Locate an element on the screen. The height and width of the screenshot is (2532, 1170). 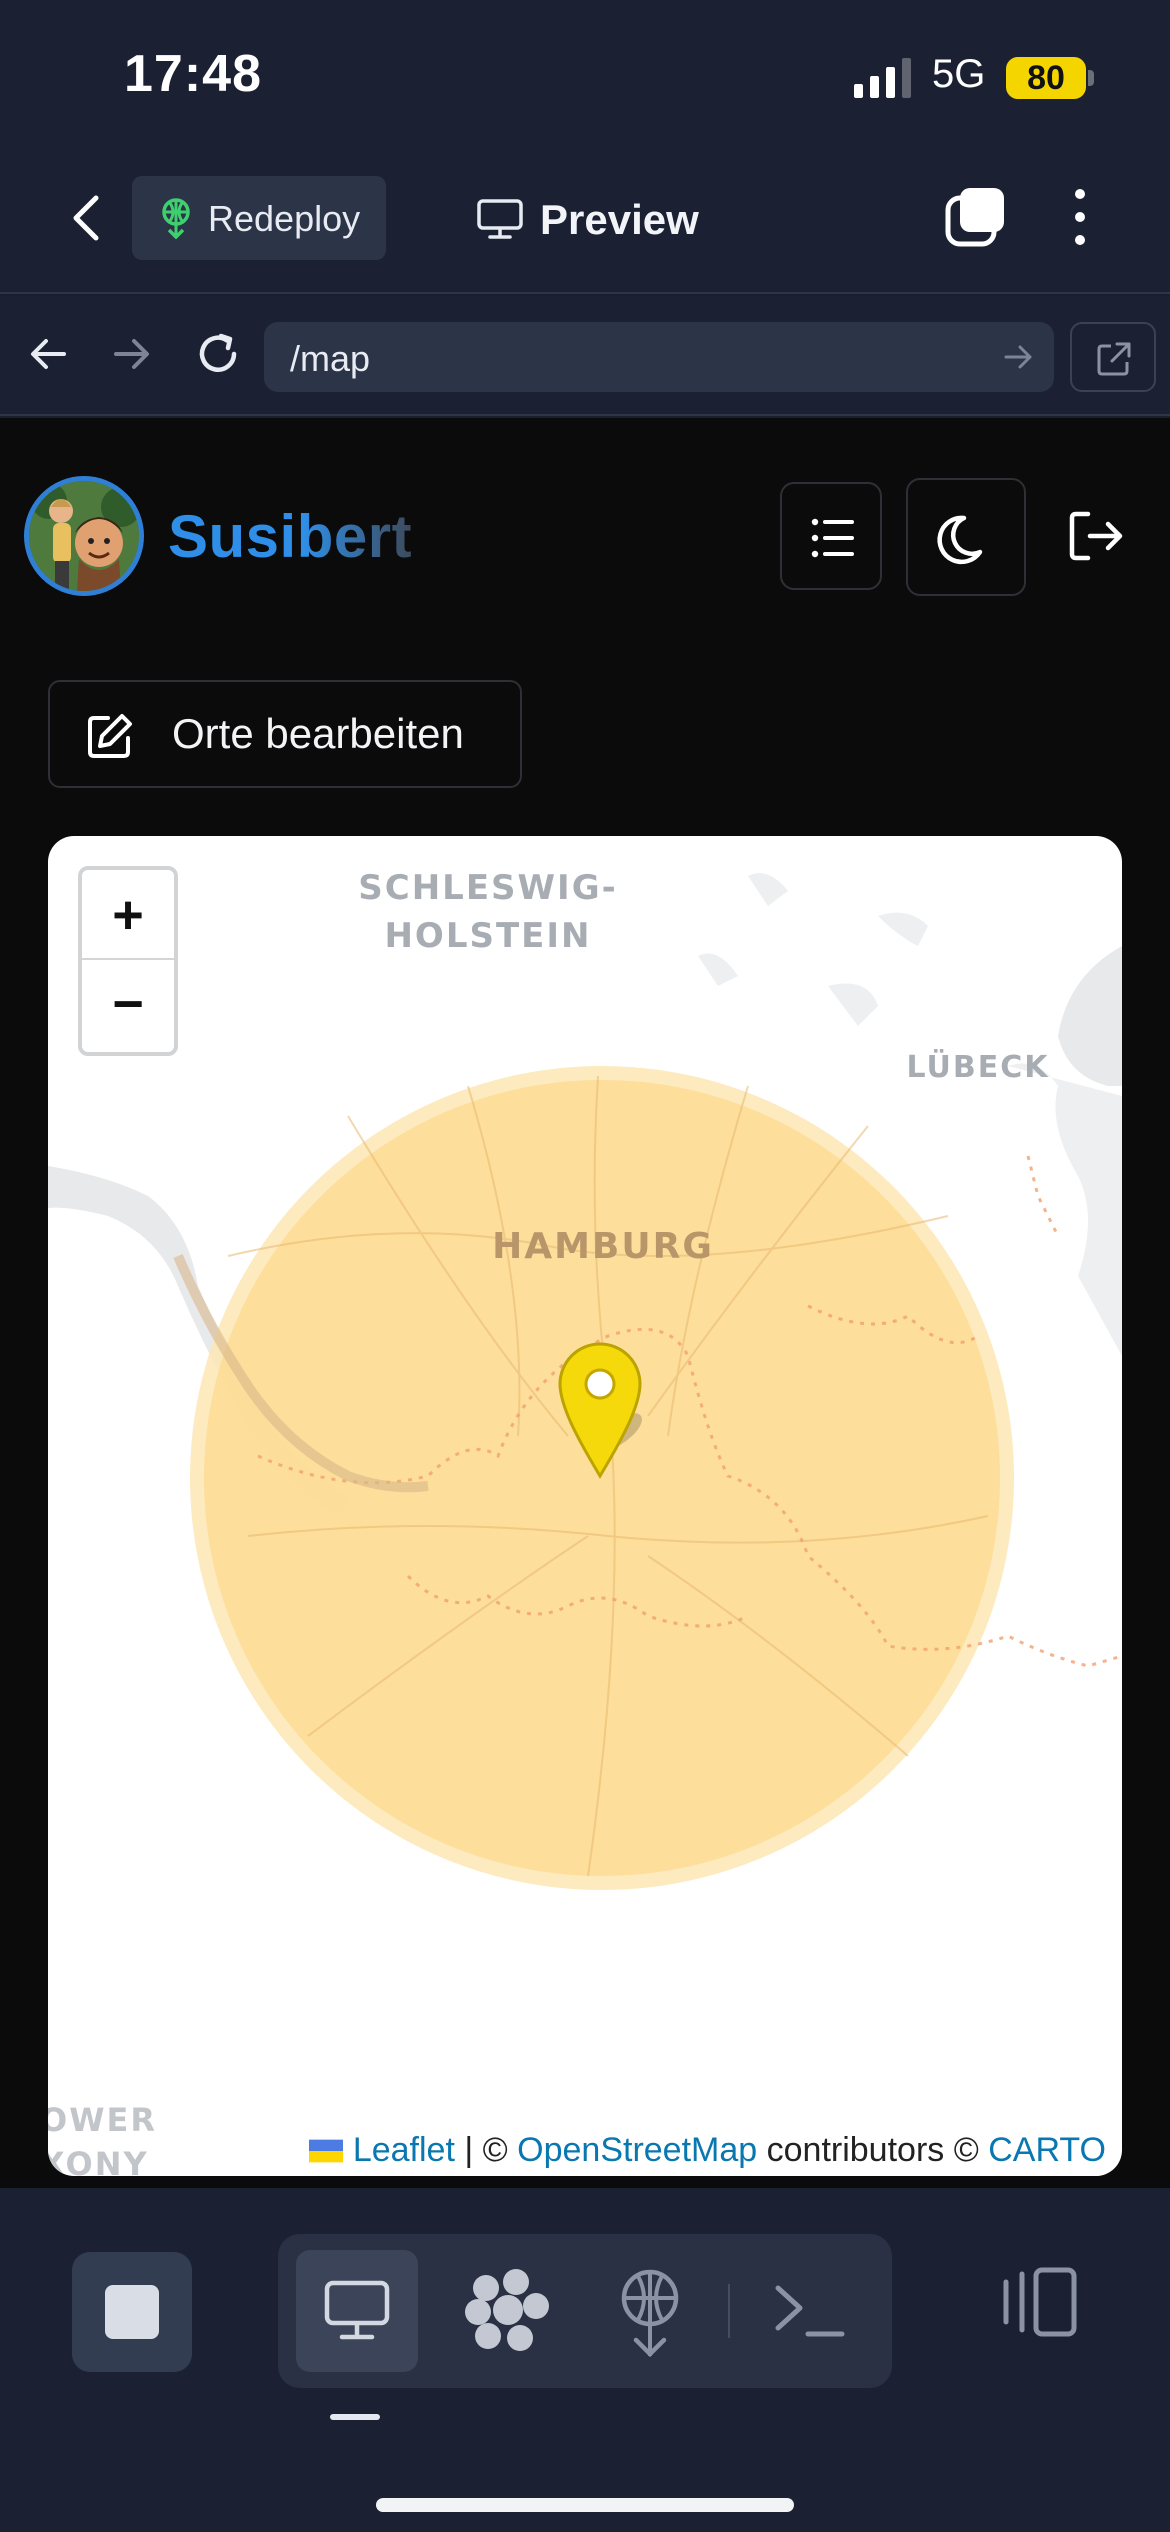
stop-icon is located at coordinates (132, 2312).